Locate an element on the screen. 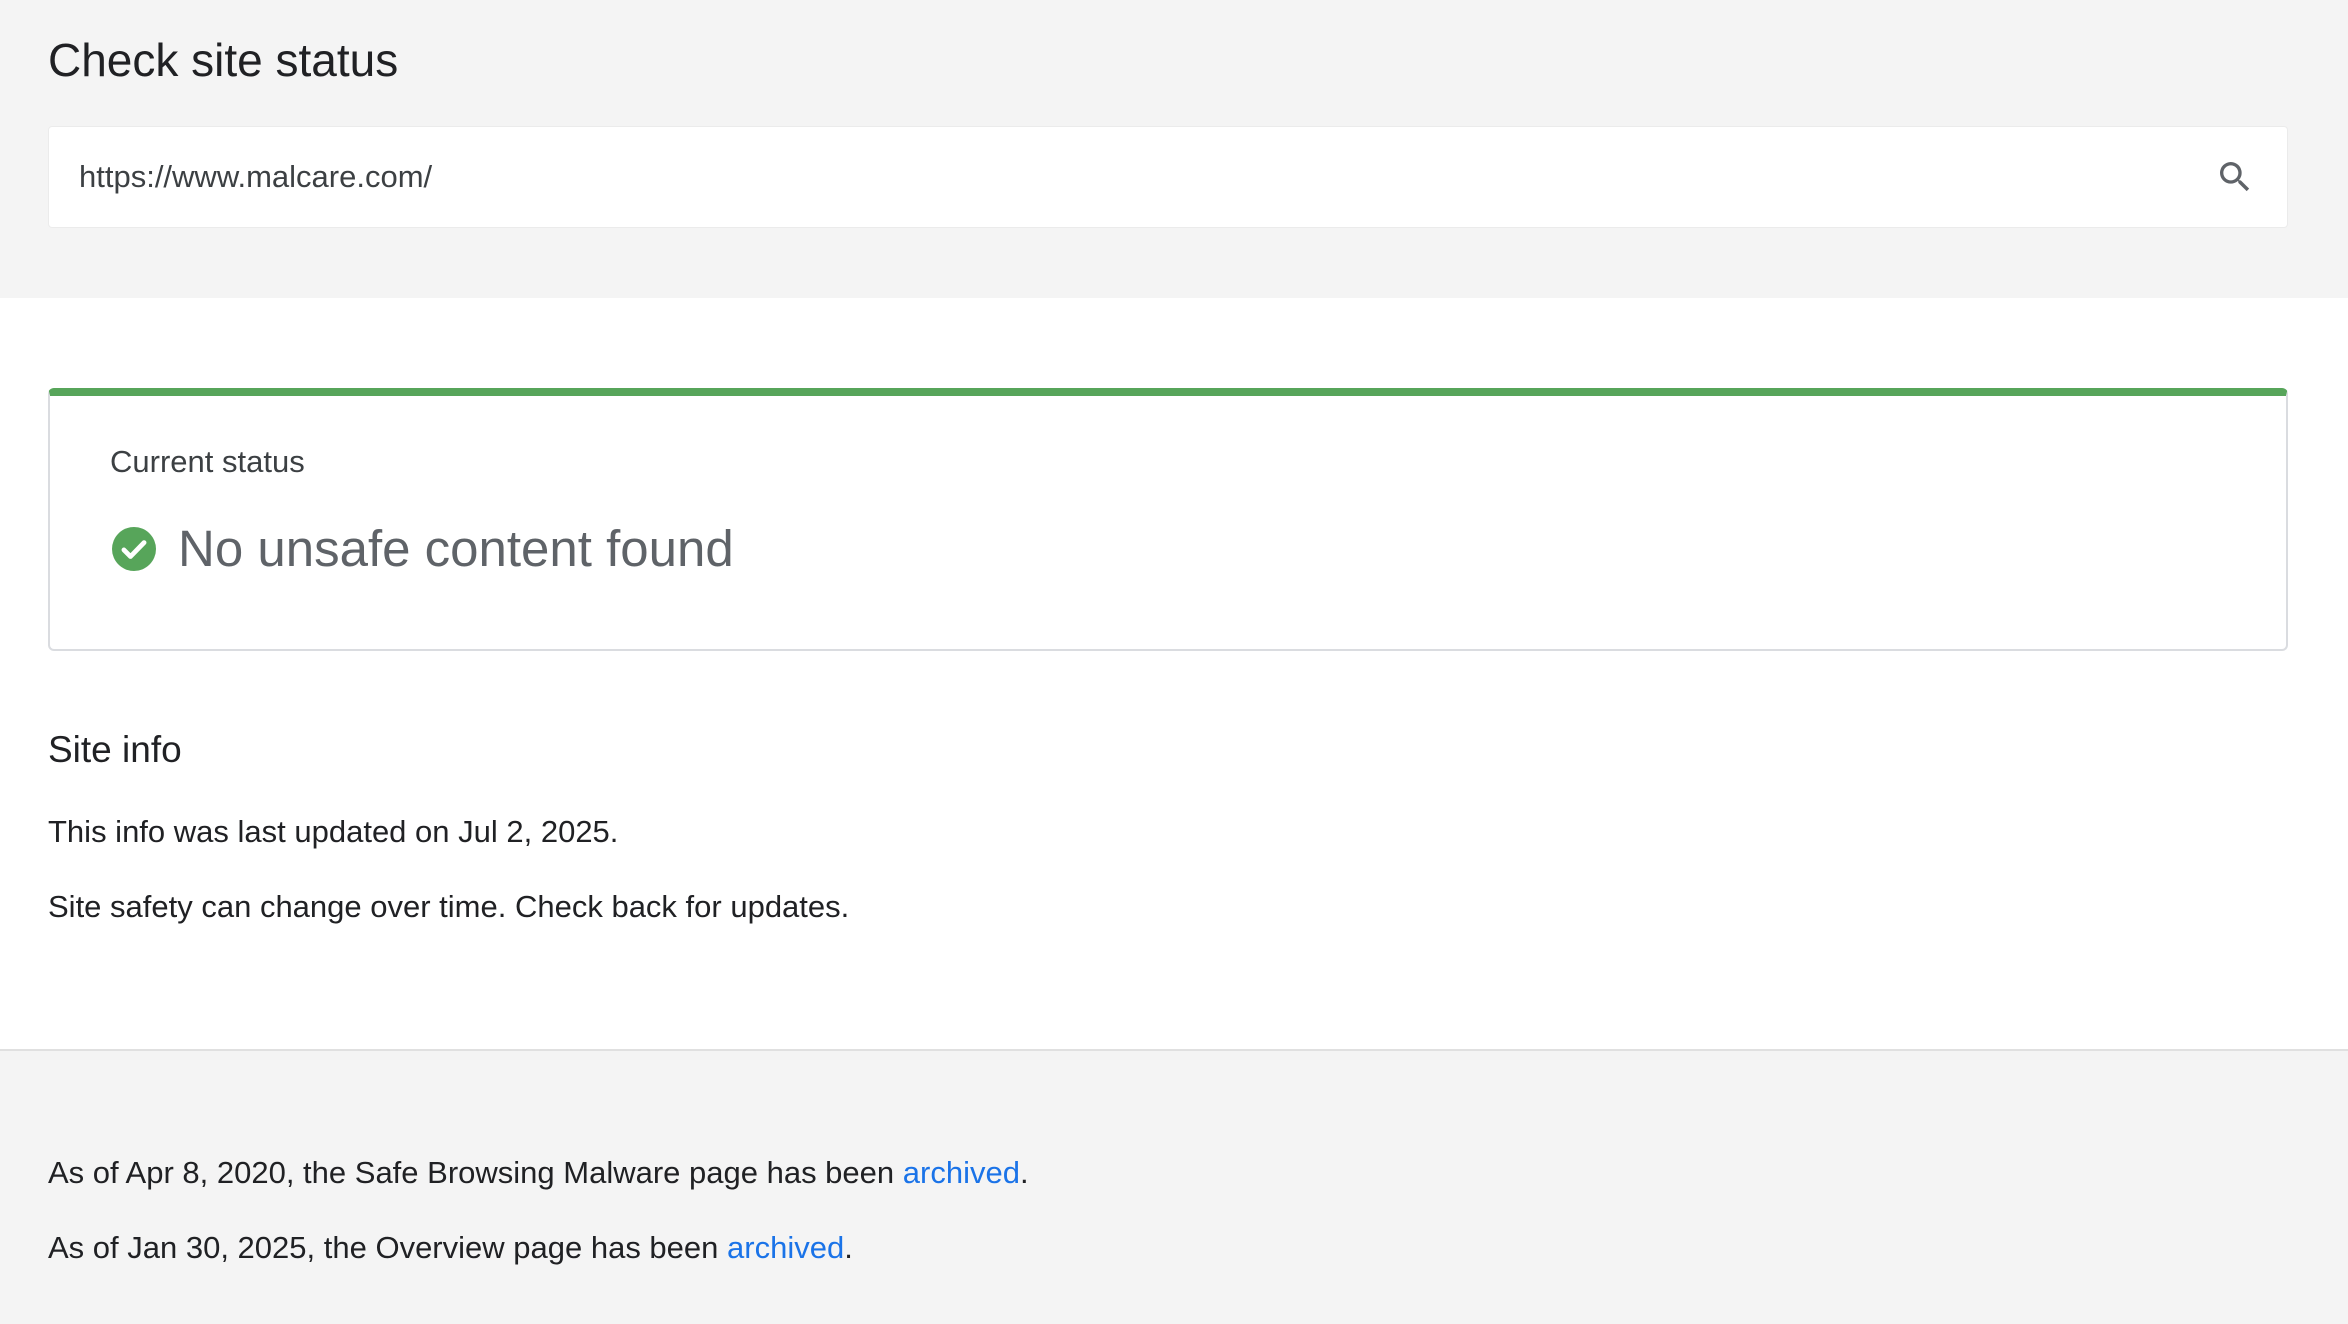  page-title: Check site status is located at coordinates (223, 60).